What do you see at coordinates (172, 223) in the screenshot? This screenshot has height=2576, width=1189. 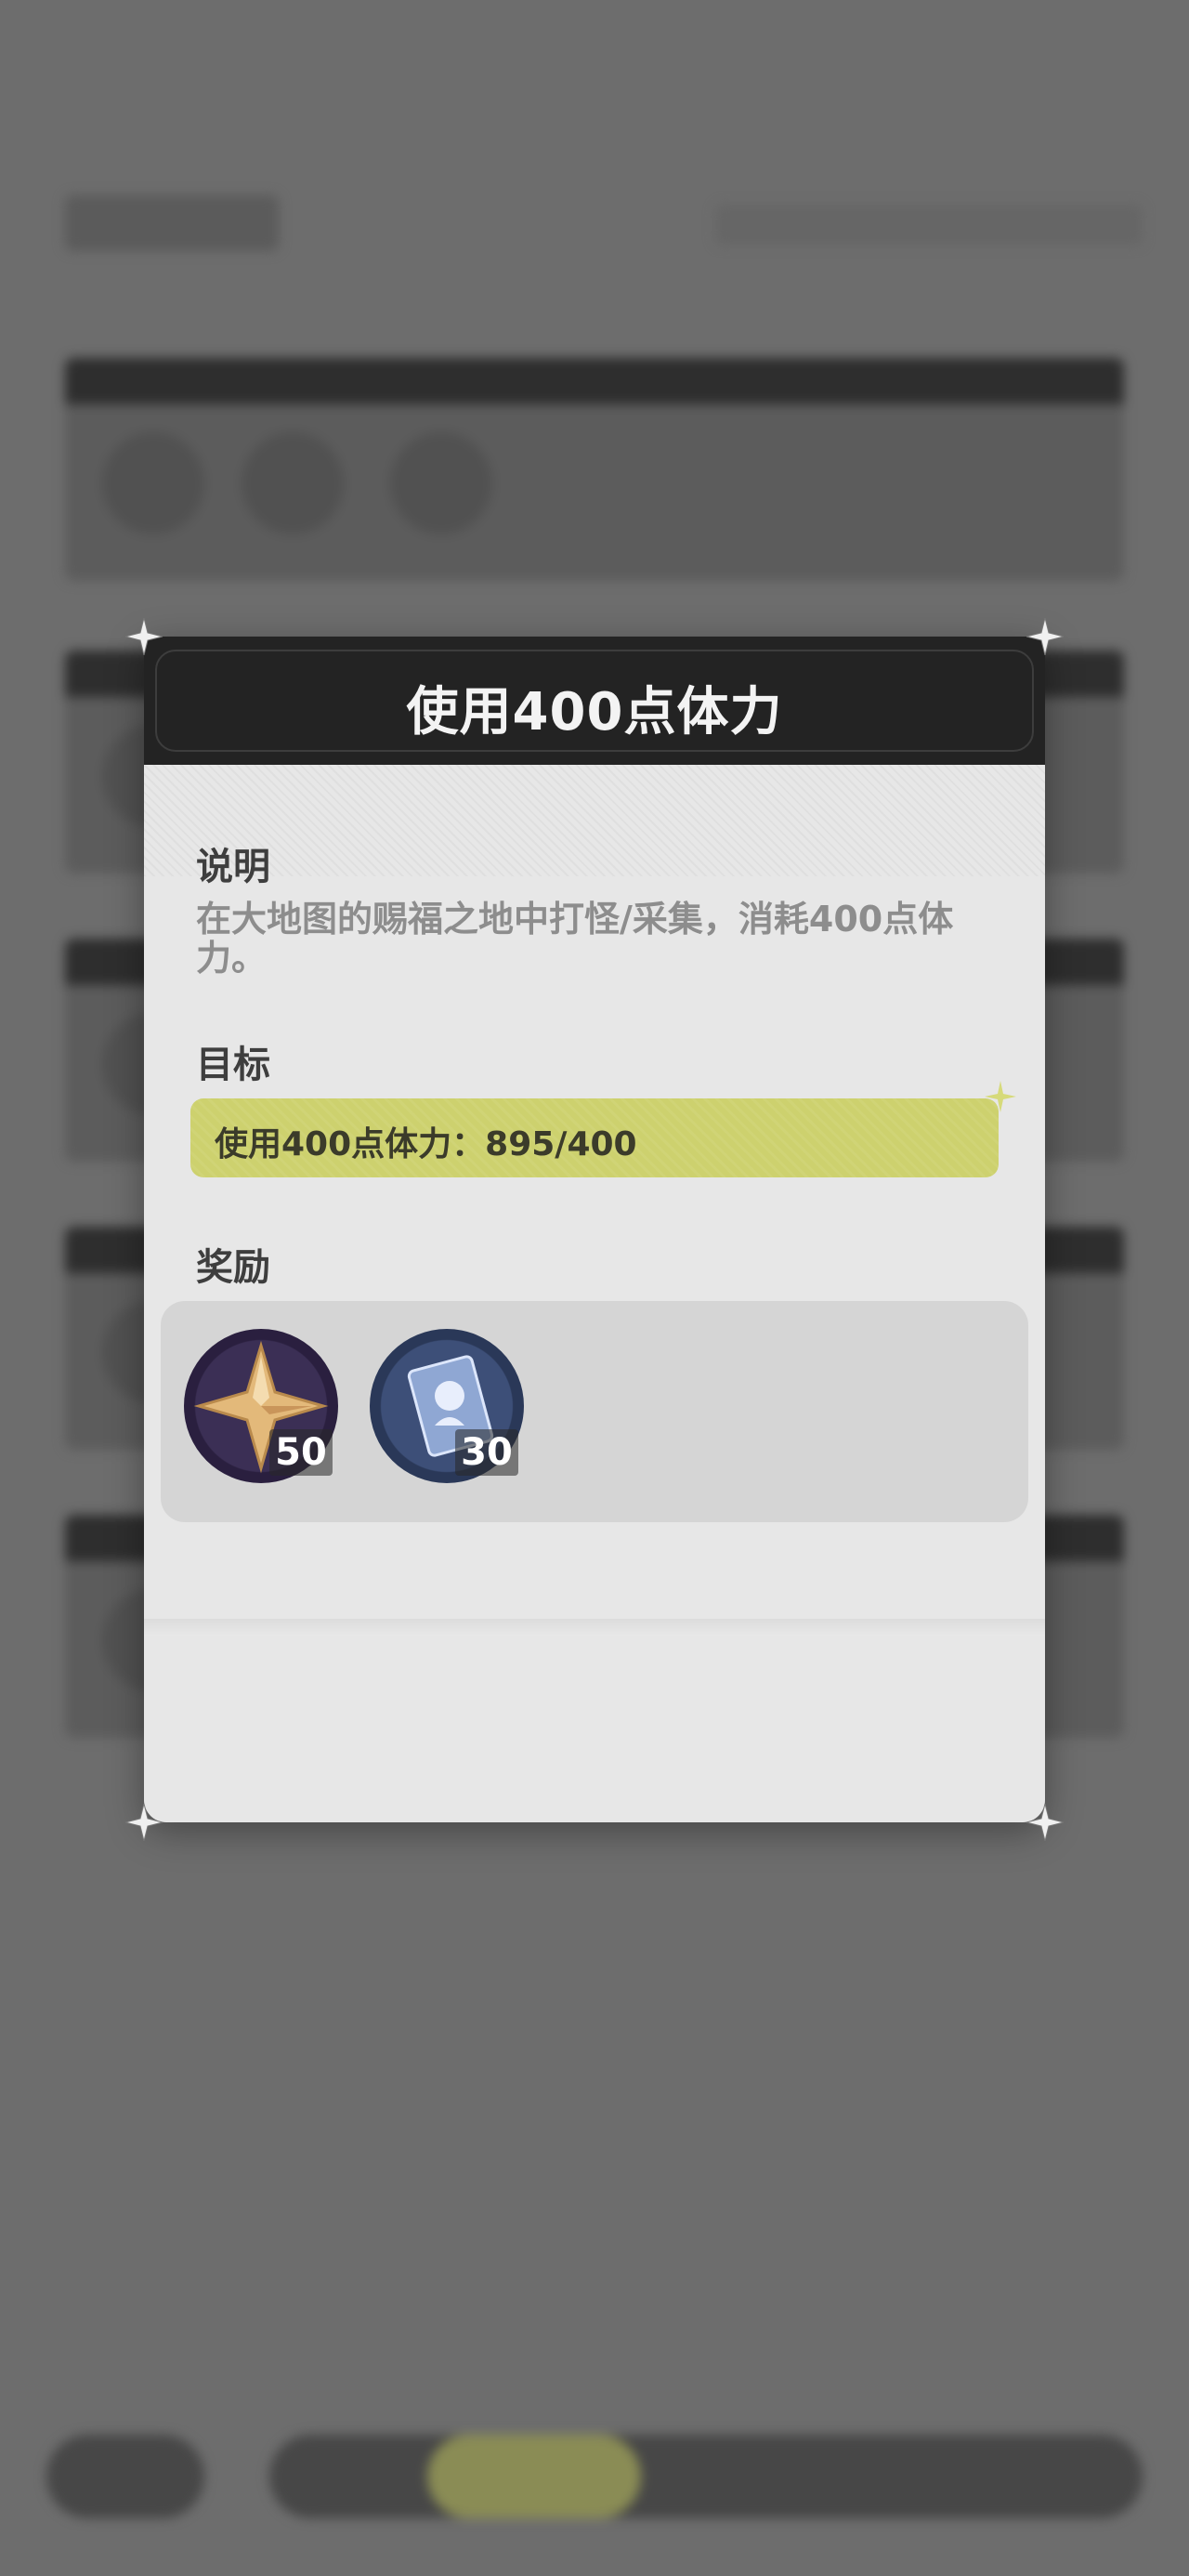 I see `background-title` at bounding box center [172, 223].